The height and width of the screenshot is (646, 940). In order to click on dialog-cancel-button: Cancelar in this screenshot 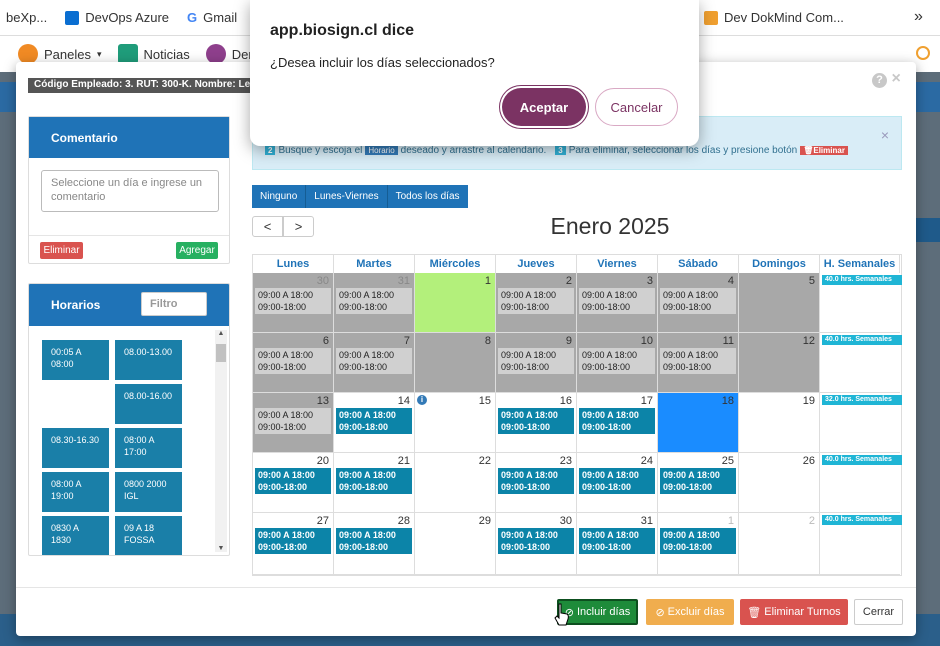, I will do `click(636, 107)`.